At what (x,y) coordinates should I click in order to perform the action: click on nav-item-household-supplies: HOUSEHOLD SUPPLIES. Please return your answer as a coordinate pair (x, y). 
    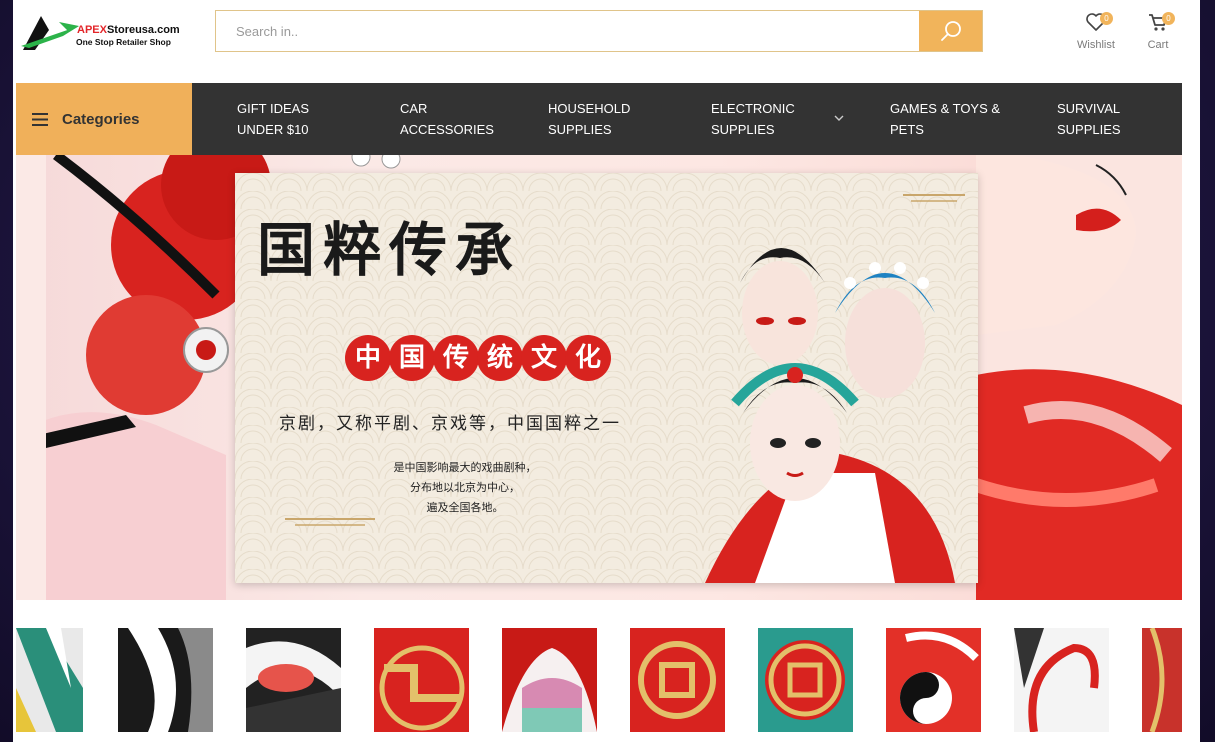
    Looking at the image, I should click on (589, 119).